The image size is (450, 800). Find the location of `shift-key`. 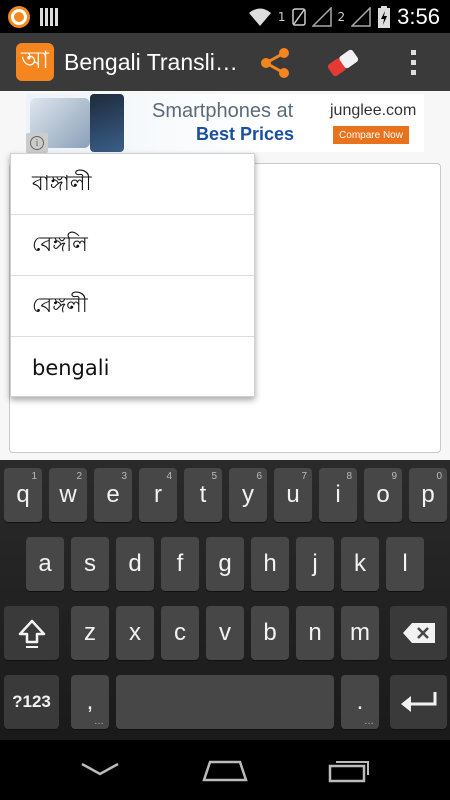

shift-key is located at coordinates (31, 633).